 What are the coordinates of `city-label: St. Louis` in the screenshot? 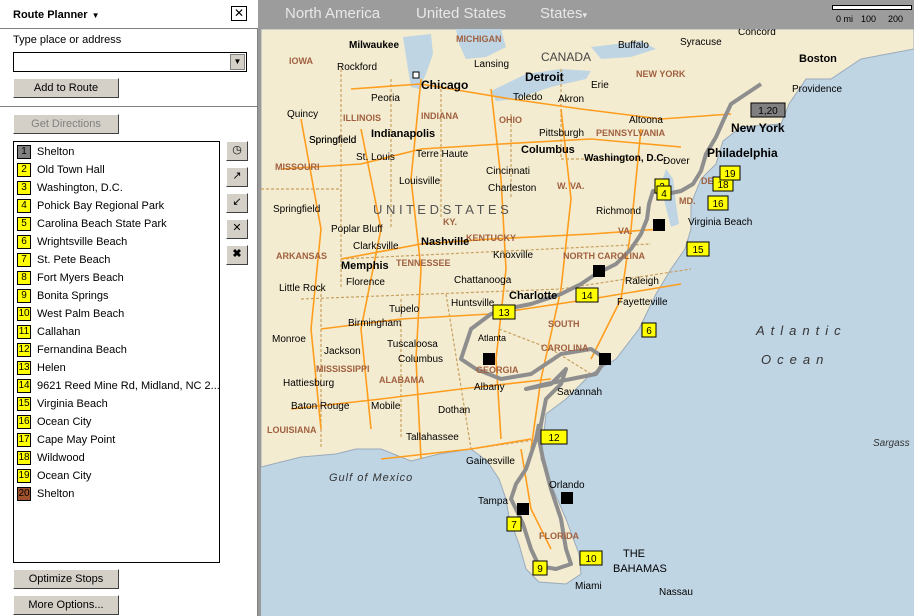 It's located at (375, 157).